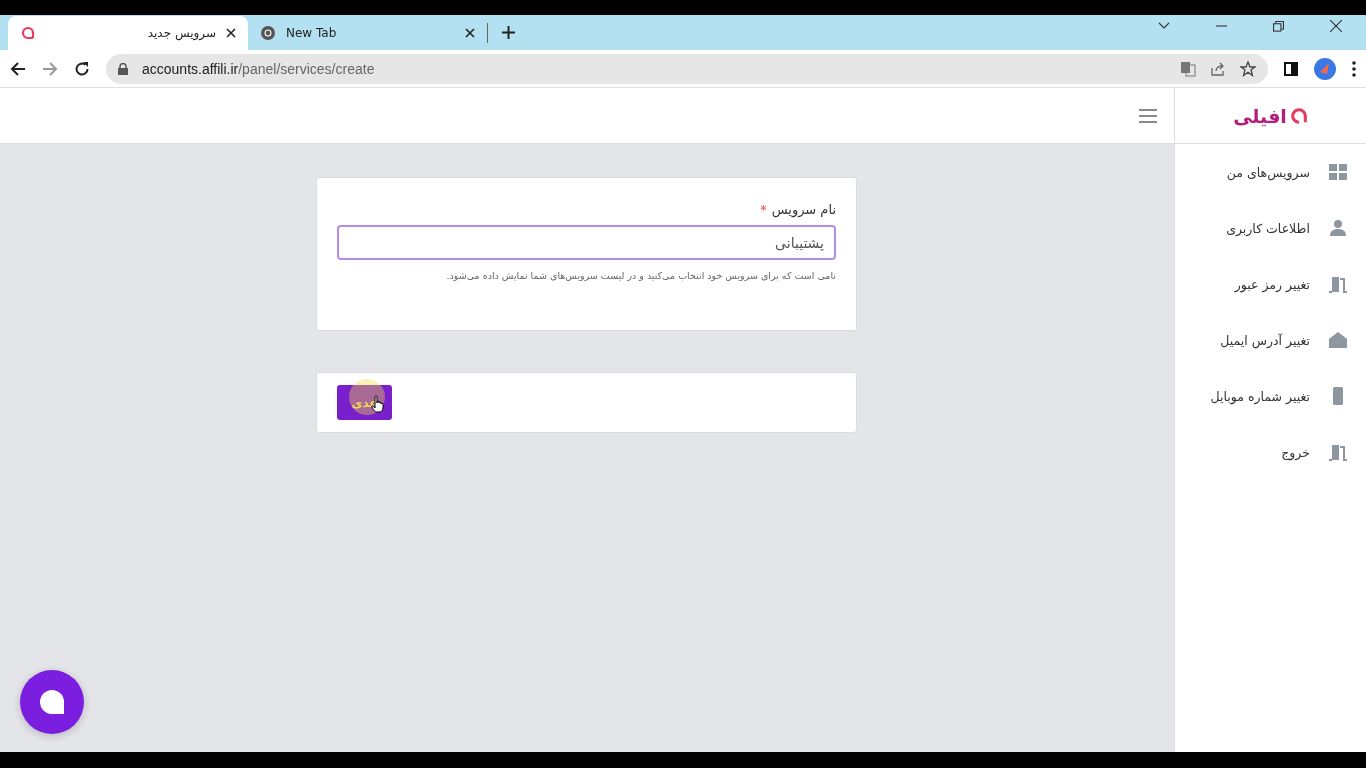  Describe the element at coordinates (1325, 68) in the screenshot. I see `avatar-icon` at that location.